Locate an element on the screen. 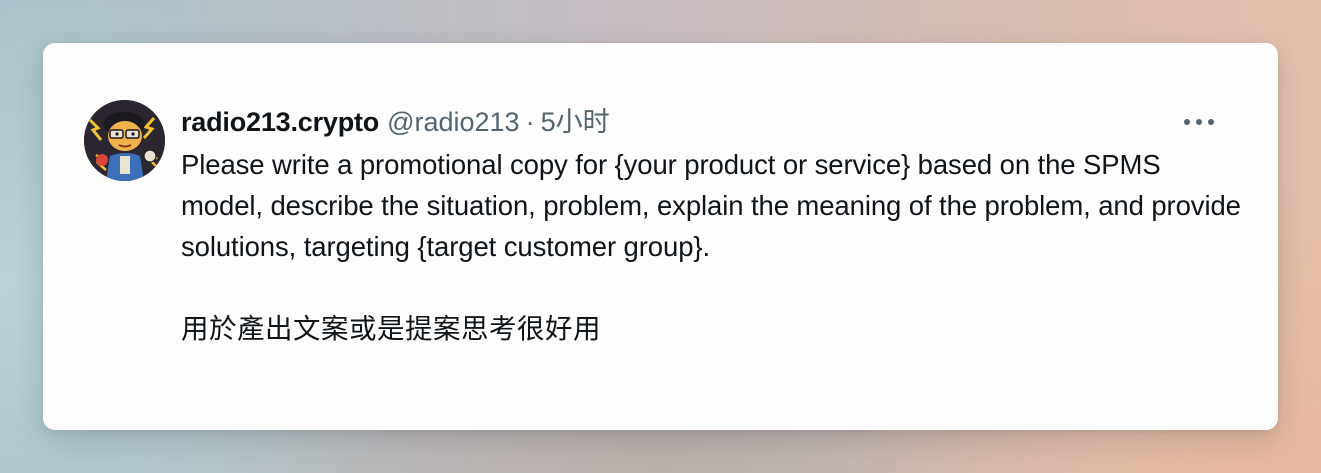  avatar is located at coordinates (124, 140).